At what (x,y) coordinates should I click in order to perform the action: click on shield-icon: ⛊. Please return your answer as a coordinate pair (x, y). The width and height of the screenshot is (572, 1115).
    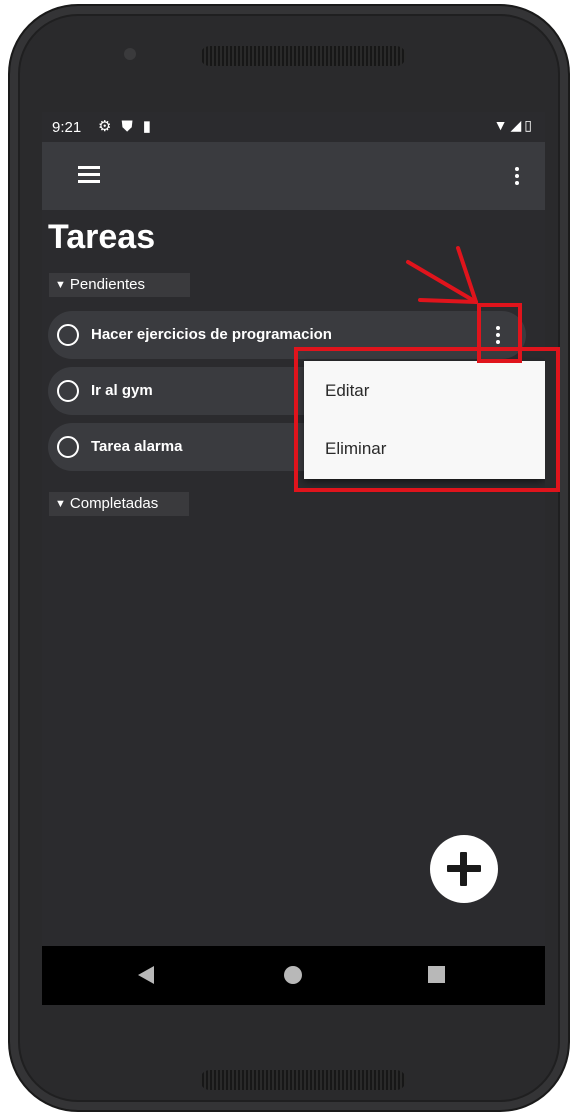
    Looking at the image, I should click on (132, 126).